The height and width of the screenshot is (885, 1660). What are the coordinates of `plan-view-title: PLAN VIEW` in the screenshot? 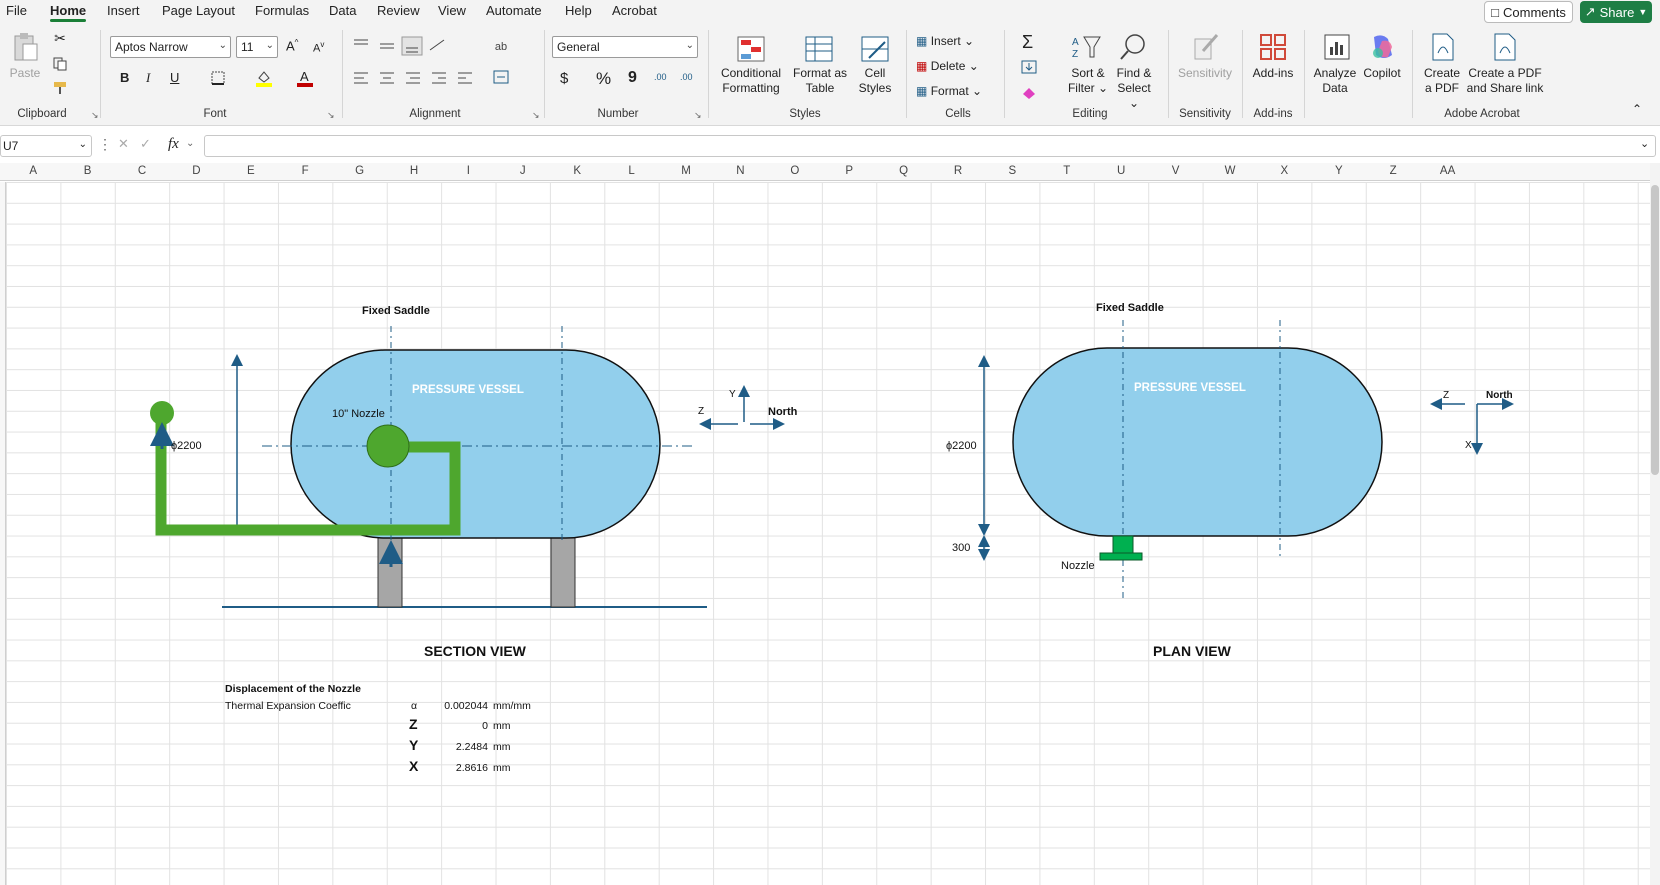 It's located at (1192, 651).